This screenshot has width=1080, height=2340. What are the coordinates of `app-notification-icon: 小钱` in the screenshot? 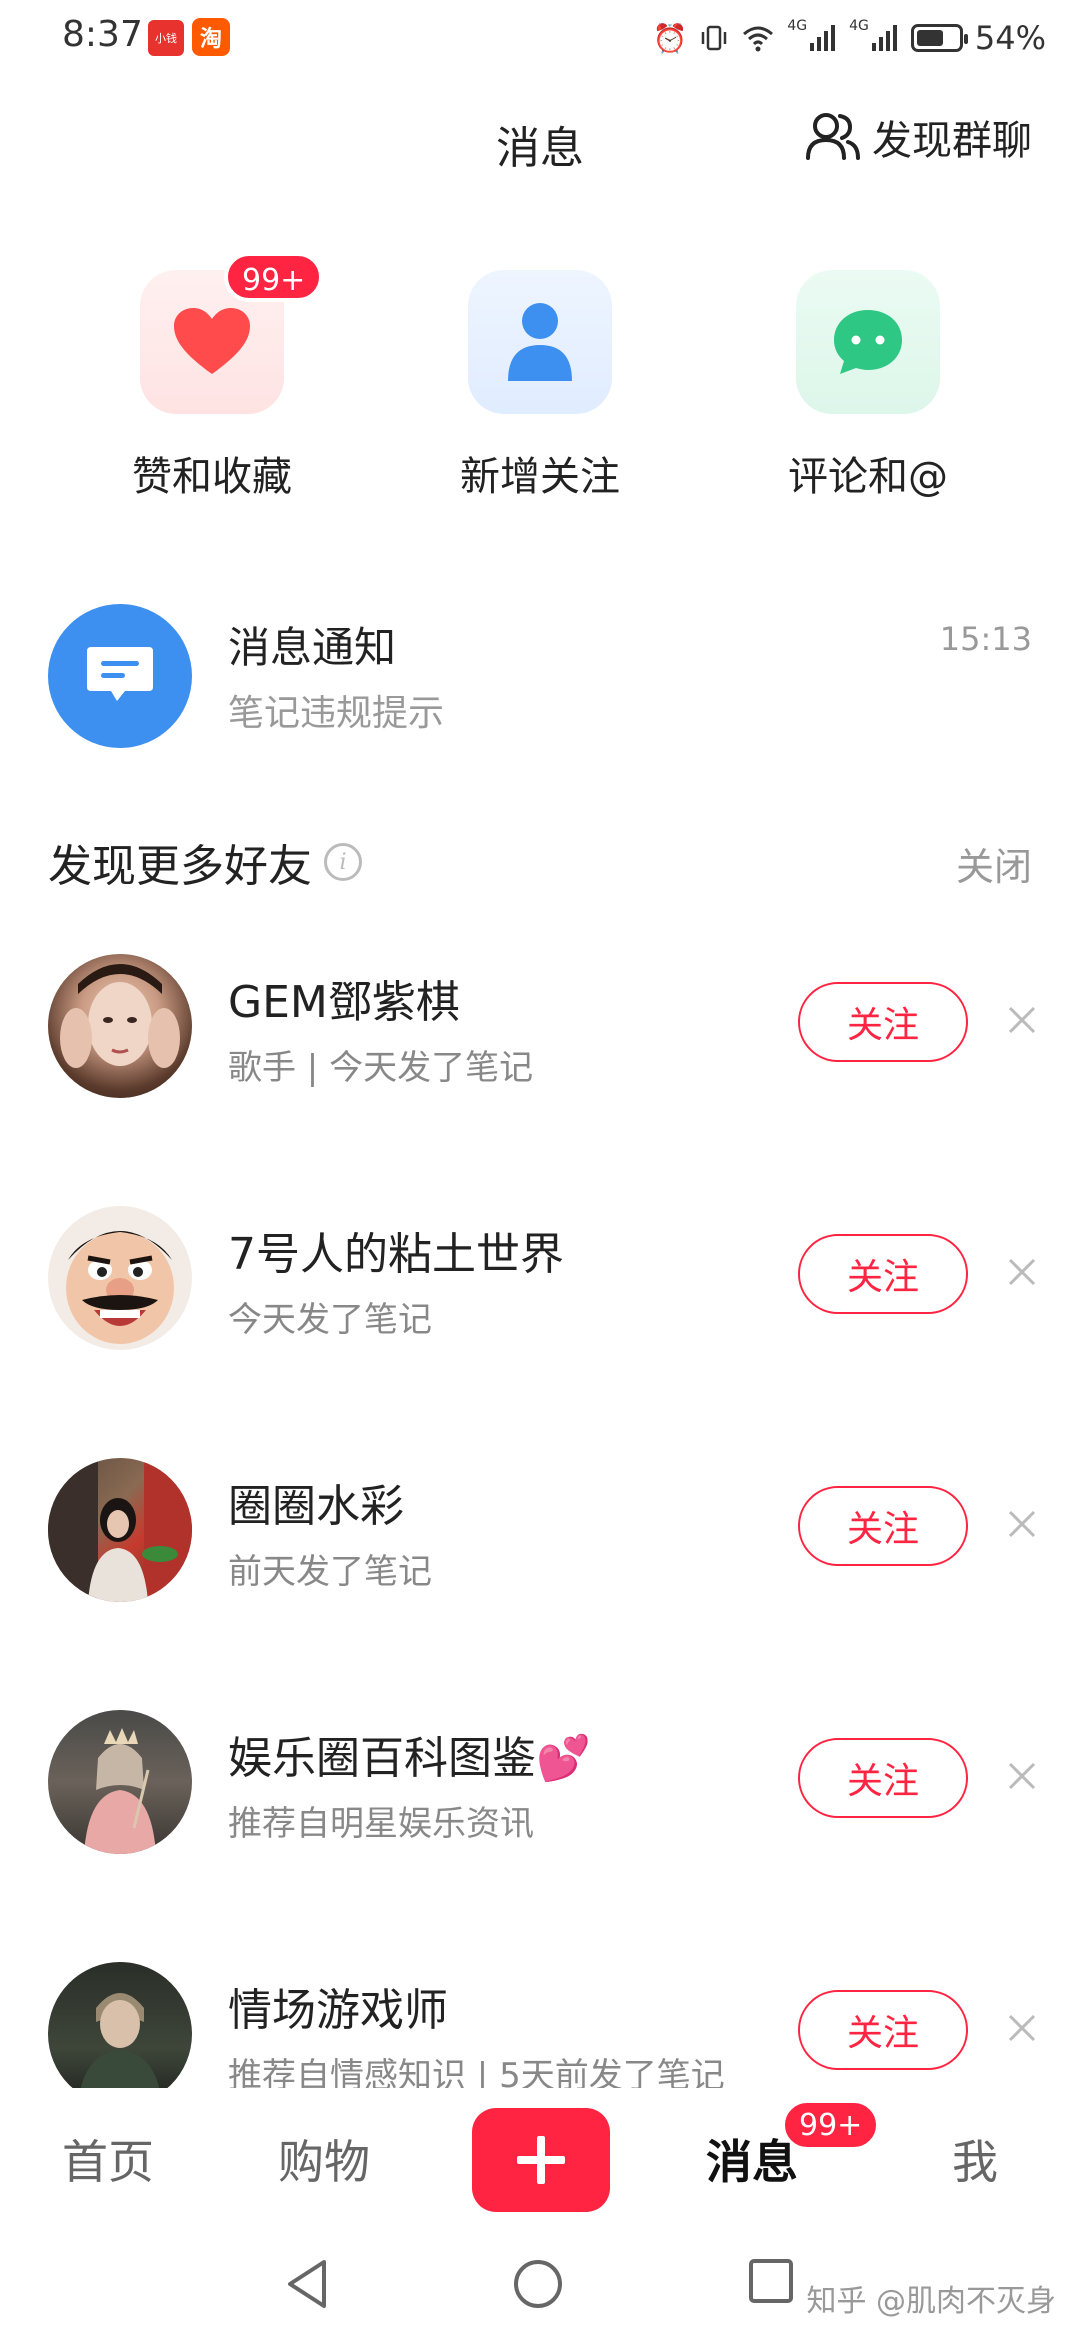 It's located at (166, 38).